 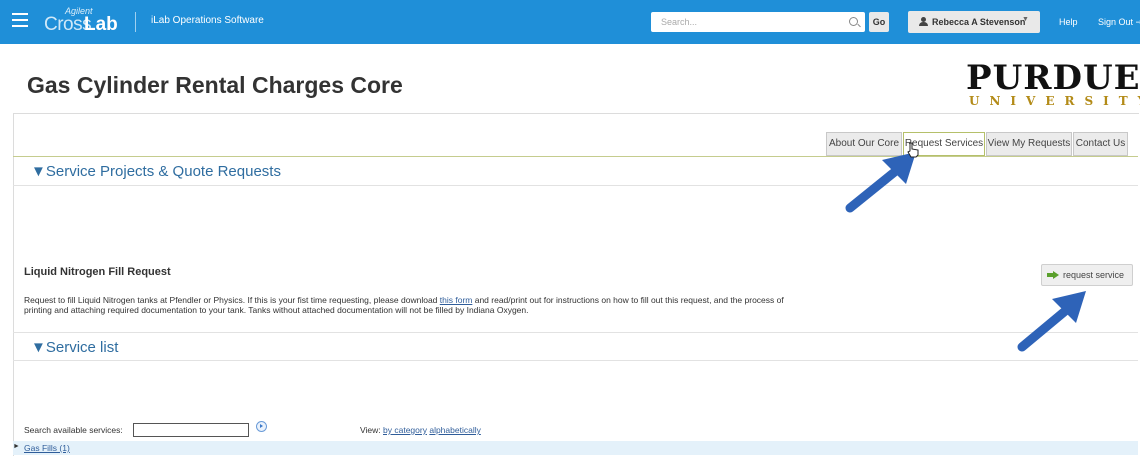 What do you see at coordinates (913, 150) in the screenshot?
I see `hand-cursor-icon` at bounding box center [913, 150].